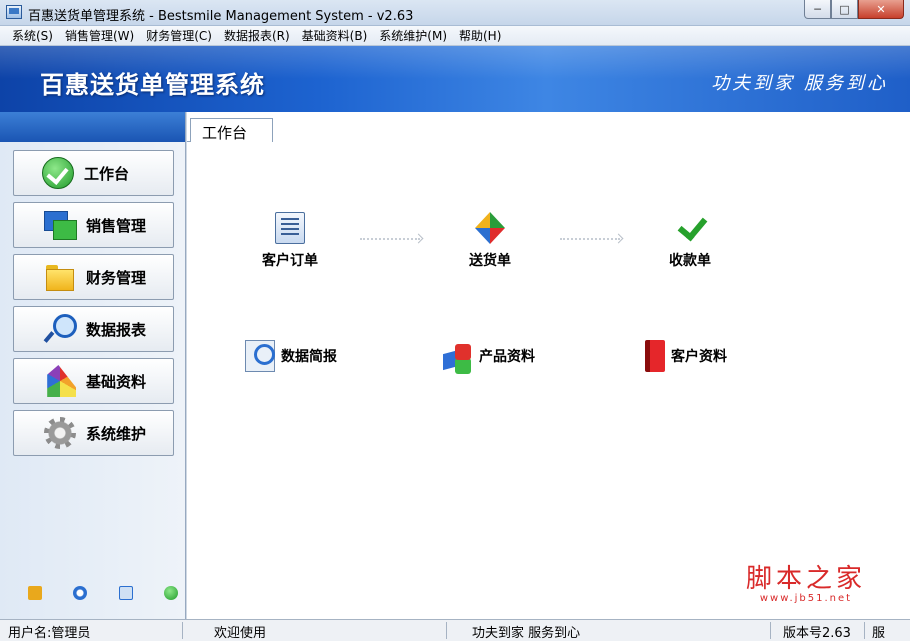 Image resolution: width=910 pixels, height=641 pixels. What do you see at coordinates (455, 79) in the screenshot?
I see `app-banner: 百惠送货单管理系统 功夫到家 服务到心` at bounding box center [455, 79].